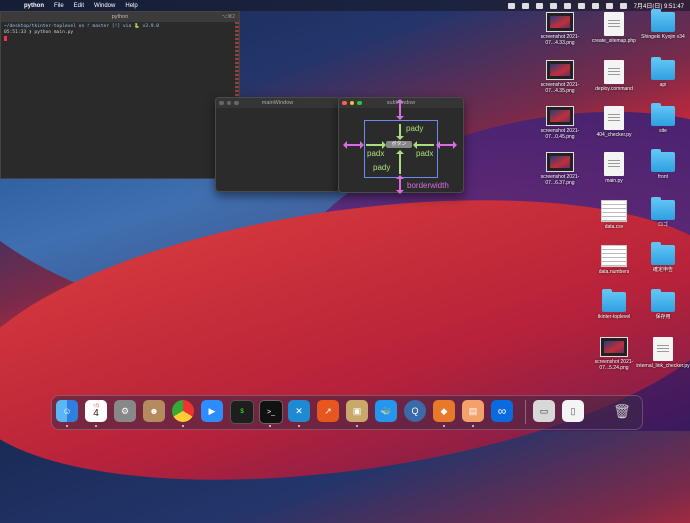 This screenshot has width=690, height=523. I want to click on menu-app-python: python, so click(34, 6).